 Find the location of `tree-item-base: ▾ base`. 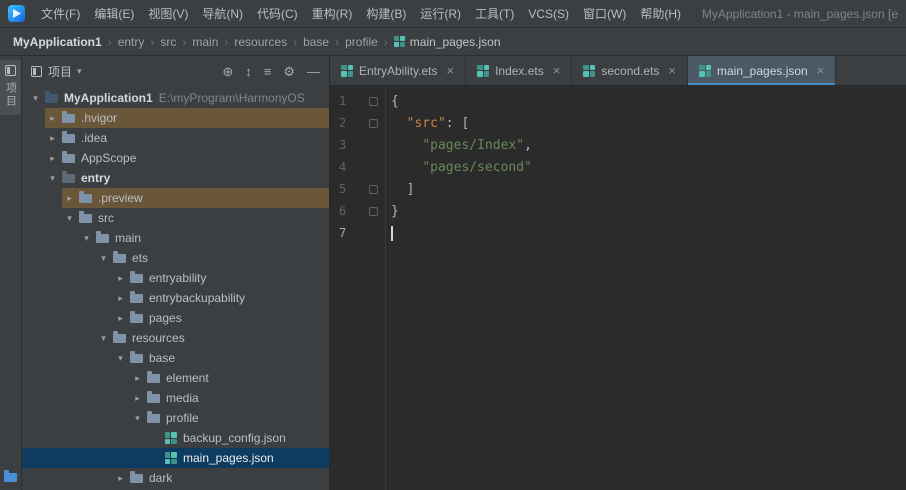

tree-item-base: ▾ base is located at coordinates (175, 358).